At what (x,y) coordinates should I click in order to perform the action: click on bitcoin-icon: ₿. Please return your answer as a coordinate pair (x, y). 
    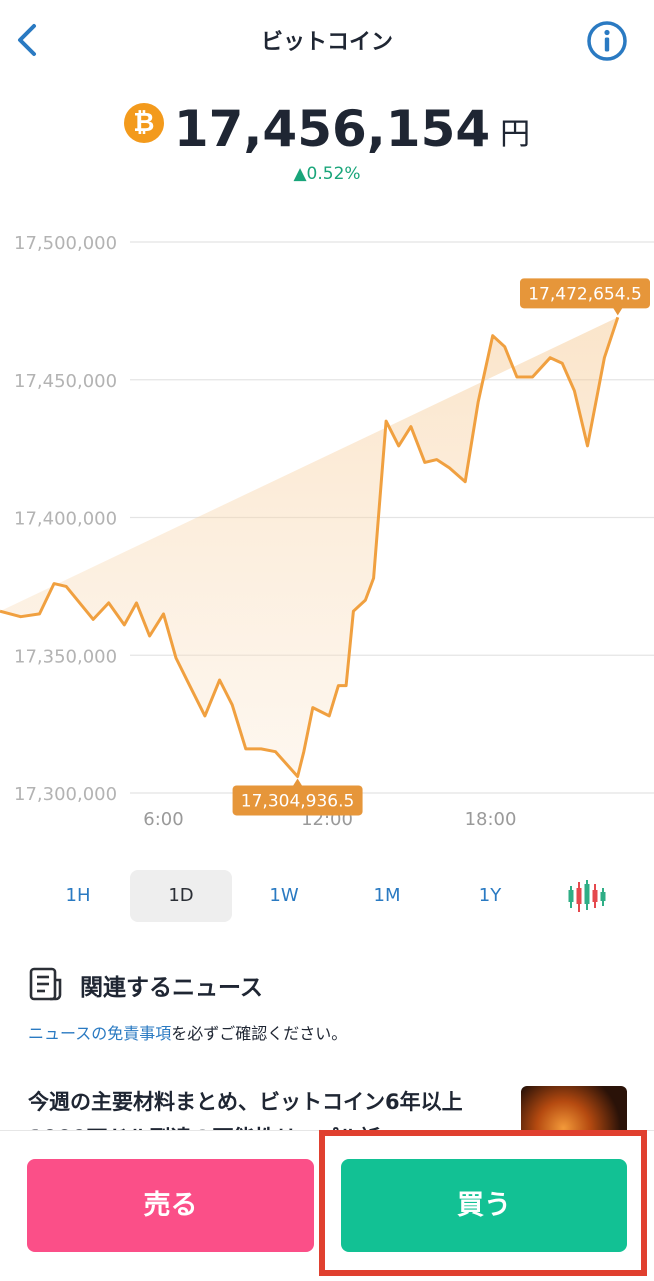
    Looking at the image, I should click on (143, 123).